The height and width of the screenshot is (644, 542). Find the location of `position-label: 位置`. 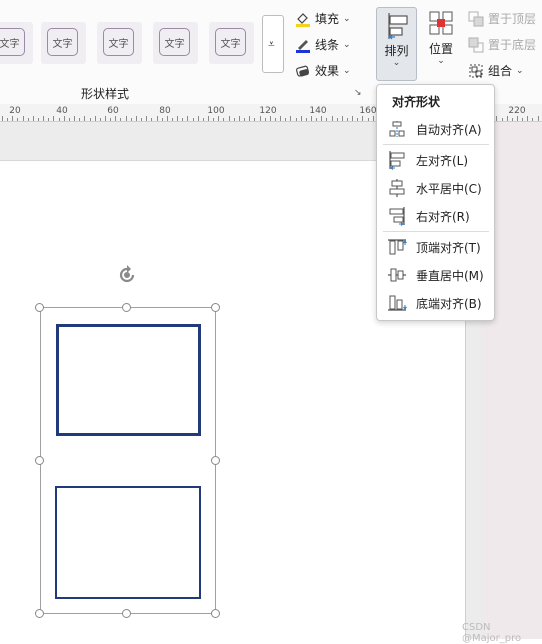

position-label: 位置 is located at coordinates (440, 49).